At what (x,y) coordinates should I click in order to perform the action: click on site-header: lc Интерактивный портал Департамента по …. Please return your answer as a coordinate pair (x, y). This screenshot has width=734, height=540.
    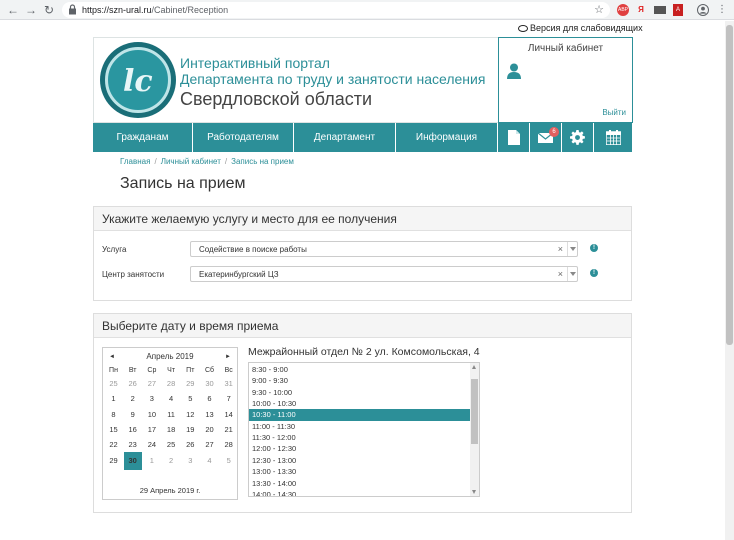
    Looking at the image, I should click on (363, 80).